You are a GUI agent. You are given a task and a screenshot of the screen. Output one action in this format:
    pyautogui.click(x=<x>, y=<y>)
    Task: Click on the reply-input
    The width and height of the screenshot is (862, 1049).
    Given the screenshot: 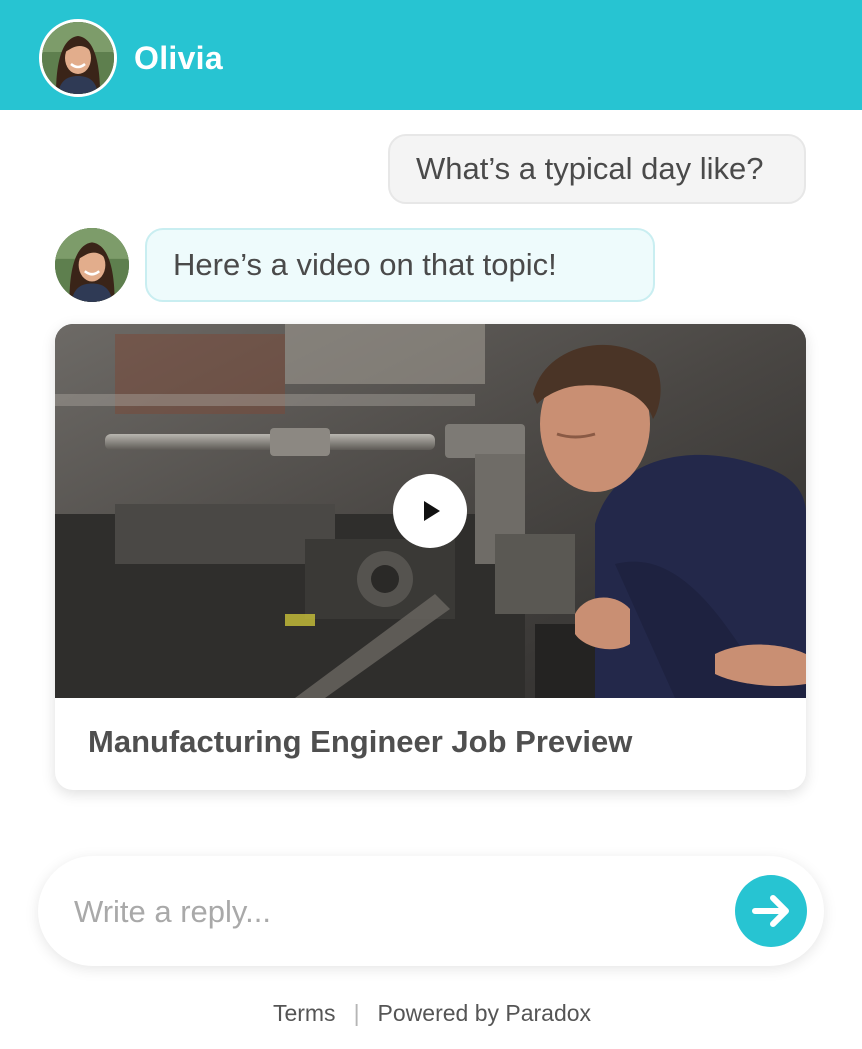 What is the action you would take?
    pyautogui.click(x=384, y=912)
    